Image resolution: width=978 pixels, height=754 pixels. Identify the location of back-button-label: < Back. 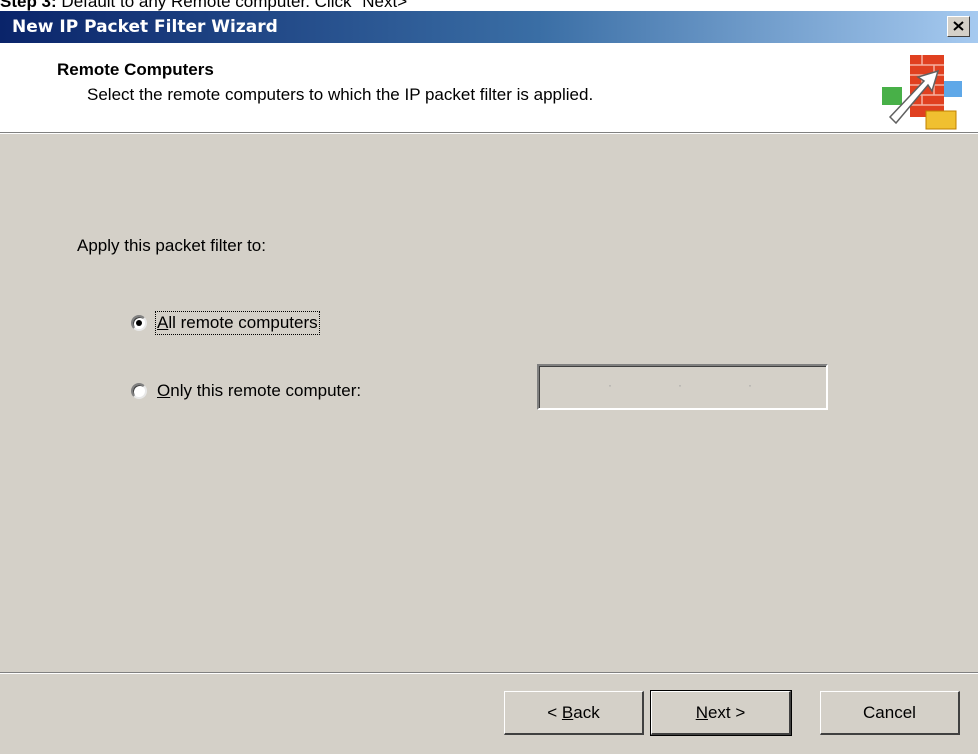
(573, 712).